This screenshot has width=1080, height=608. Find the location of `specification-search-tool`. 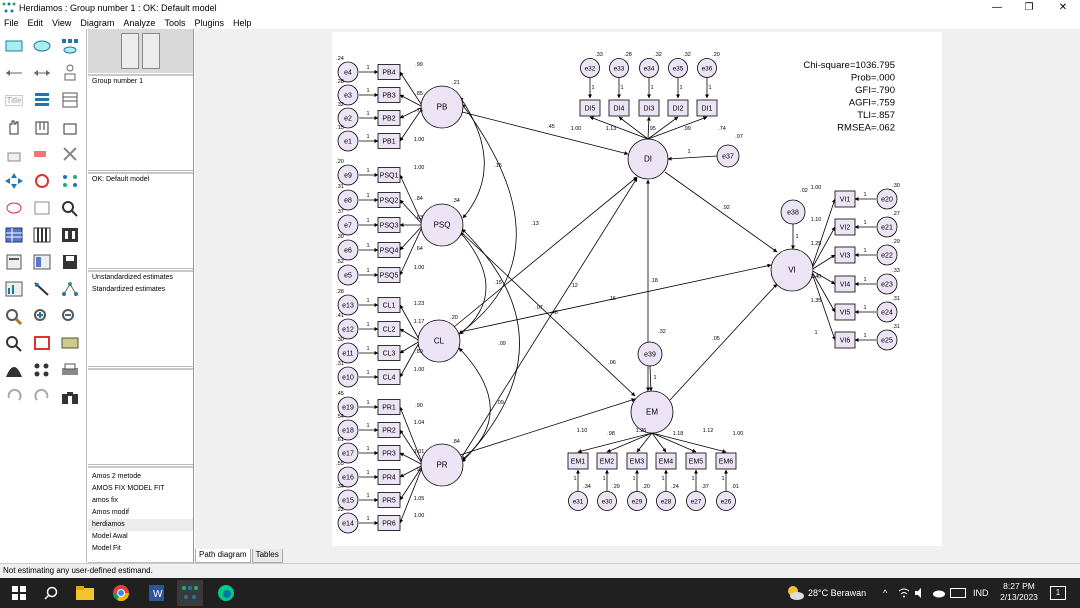

specification-search-tool is located at coordinates (70, 397).